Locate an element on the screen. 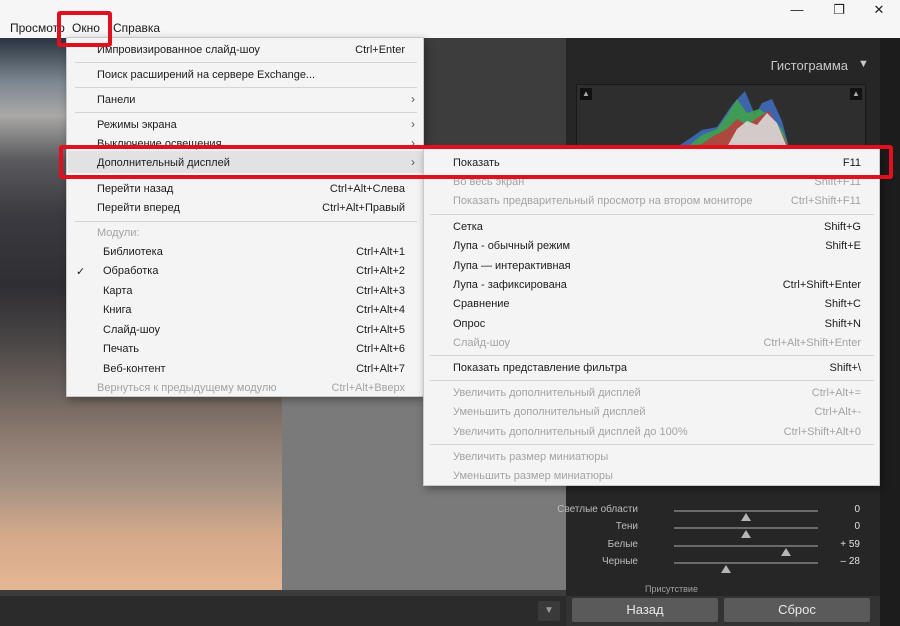  menu-item-go-forward: Перейти вперед Ctrl+Alt+Правый is located at coordinates (251, 208).